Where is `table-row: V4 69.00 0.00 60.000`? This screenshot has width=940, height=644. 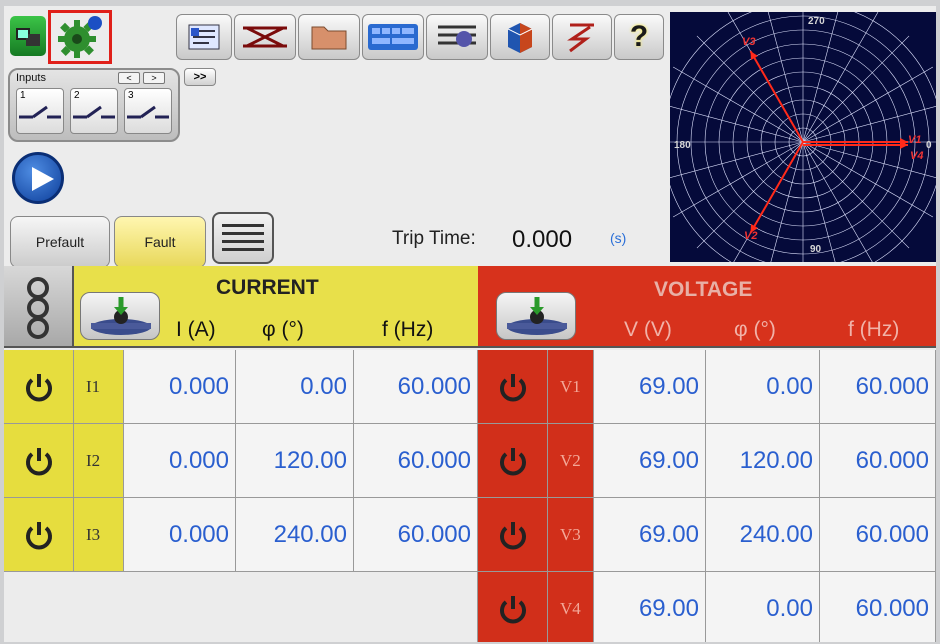 table-row: V4 69.00 0.00 60.000 is located at coordinates (470, 607).